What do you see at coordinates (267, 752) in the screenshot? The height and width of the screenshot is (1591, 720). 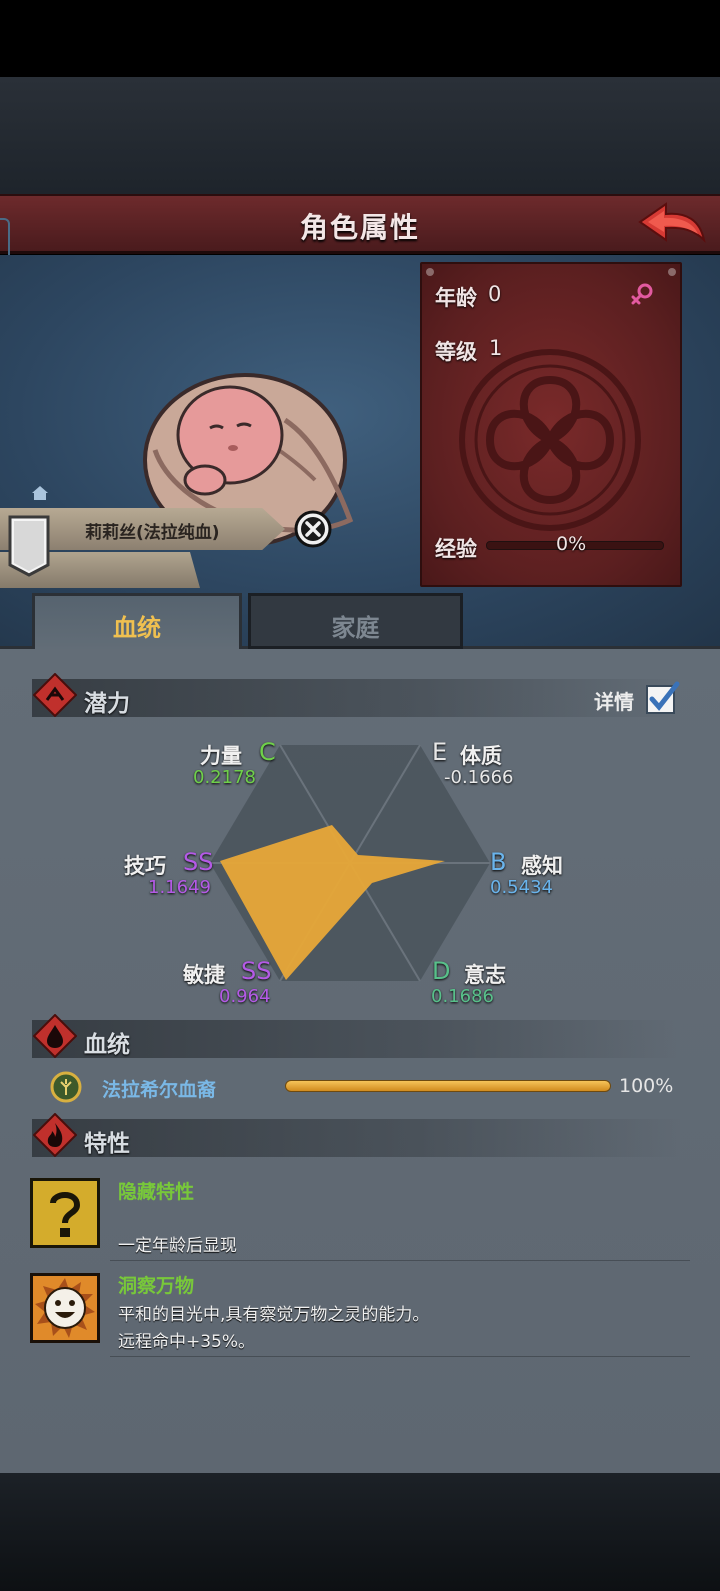 I see `attr-strength-grade: C` at bounding box center [267, 752].